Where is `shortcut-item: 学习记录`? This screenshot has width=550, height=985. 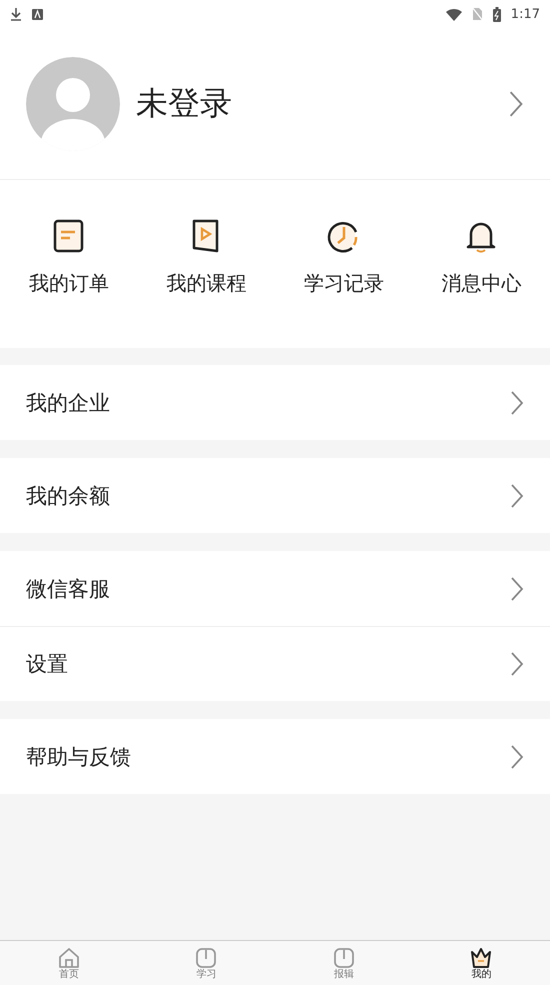
shortcut-item: 学习记录 is located at coordinates (343, 264).